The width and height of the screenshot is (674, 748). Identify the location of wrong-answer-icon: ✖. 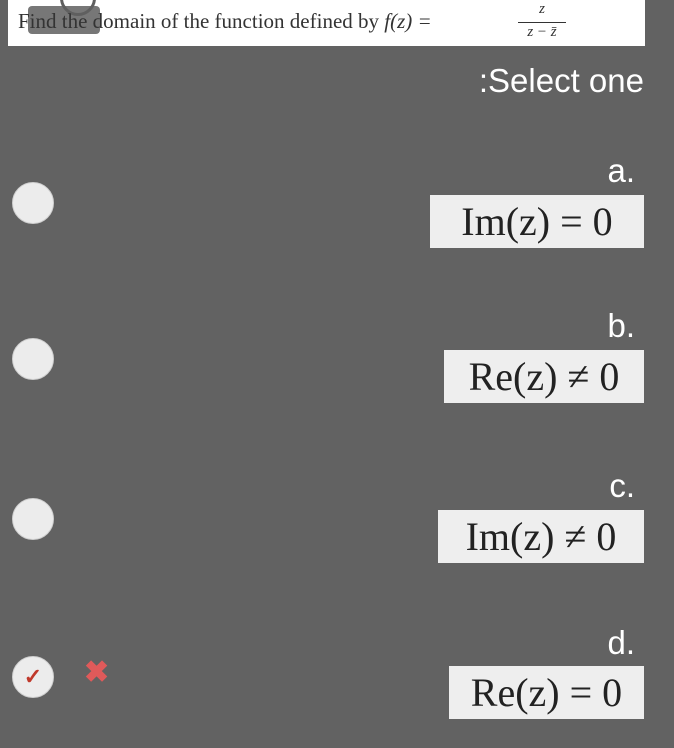
(97, 672).